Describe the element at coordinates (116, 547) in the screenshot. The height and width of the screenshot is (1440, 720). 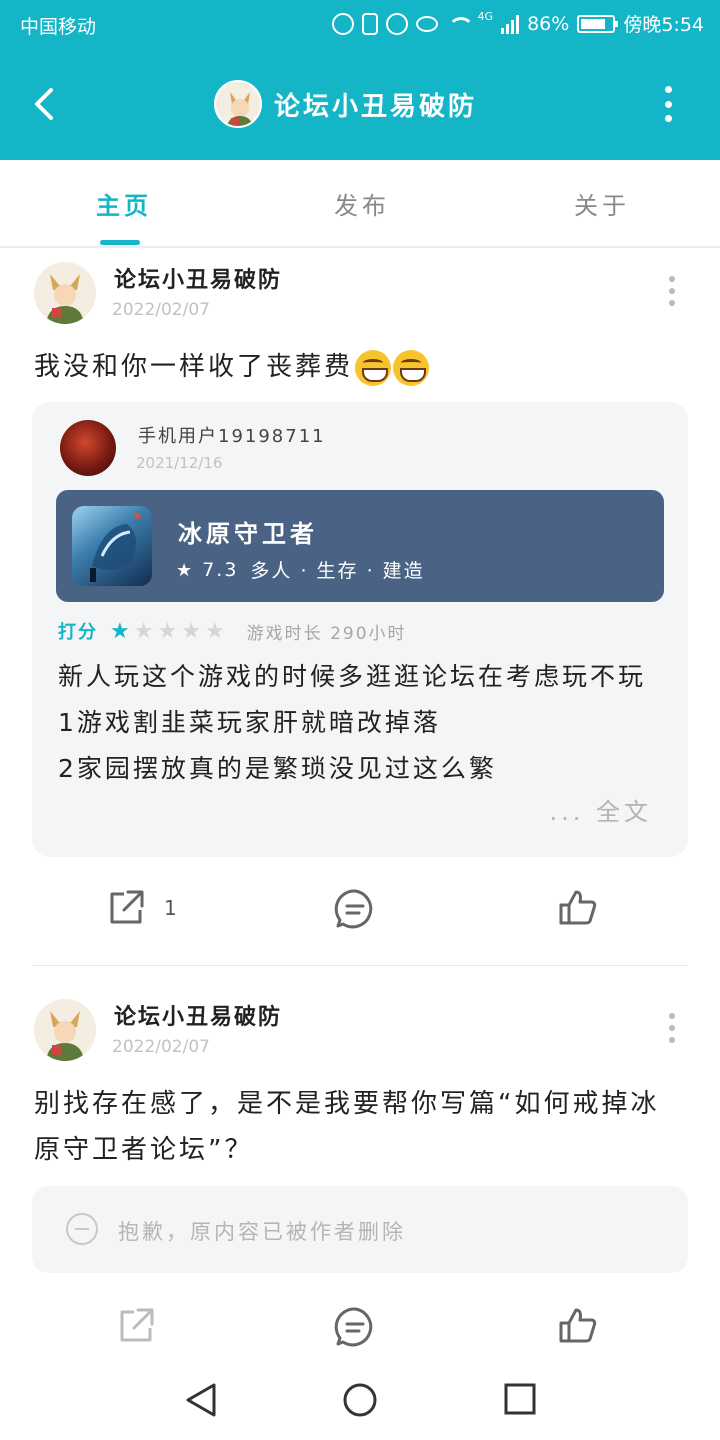
I see `game-art-image` at that location.